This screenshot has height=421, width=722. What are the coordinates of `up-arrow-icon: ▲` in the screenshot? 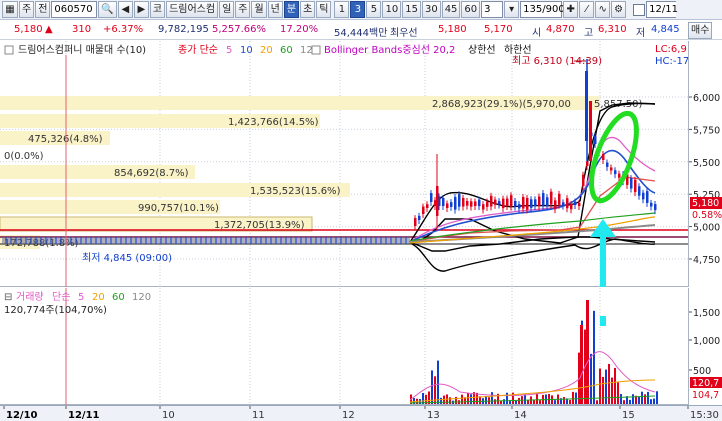 It's located at (49, 29).